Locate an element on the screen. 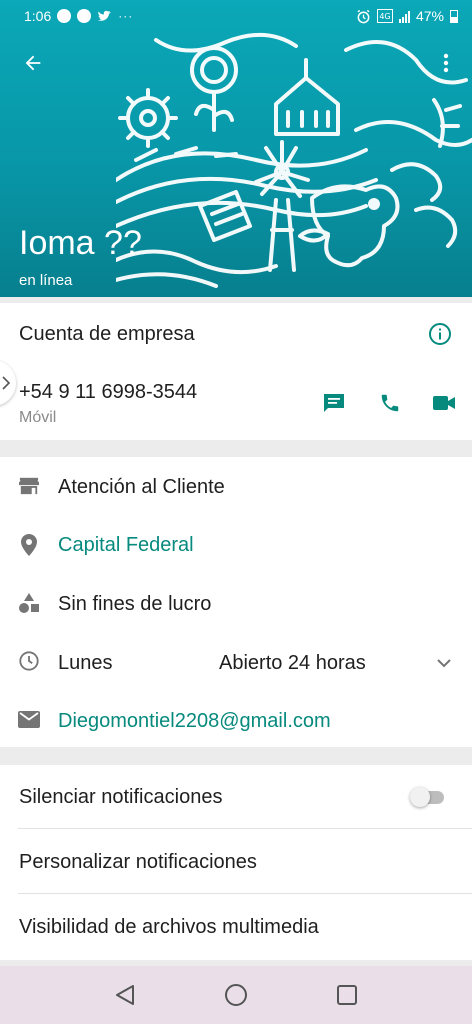 The width and height of the screenshot is (472, 1024). system-navigation-bar is located at coordinates (236, 995).